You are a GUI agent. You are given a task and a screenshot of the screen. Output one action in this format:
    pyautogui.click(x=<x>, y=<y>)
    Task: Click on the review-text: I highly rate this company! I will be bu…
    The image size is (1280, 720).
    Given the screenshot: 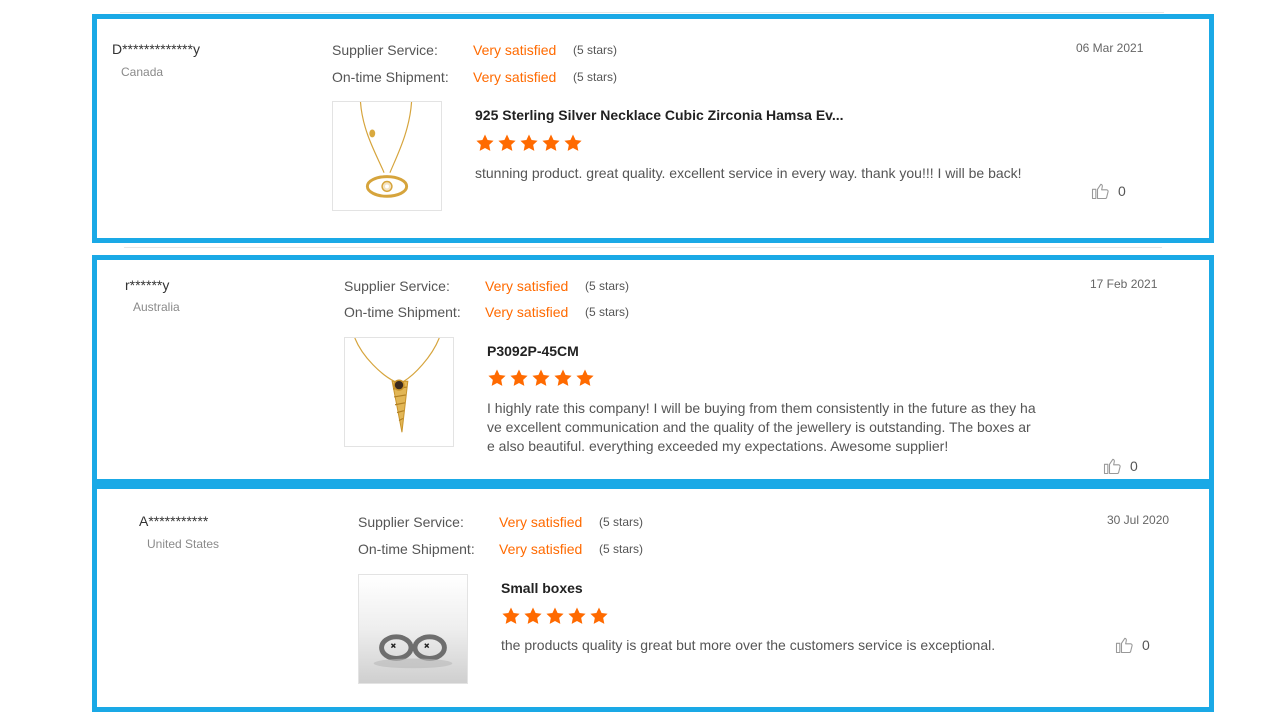 What is the action you would take?
    pyautogui.click(x=761, y=427)
    